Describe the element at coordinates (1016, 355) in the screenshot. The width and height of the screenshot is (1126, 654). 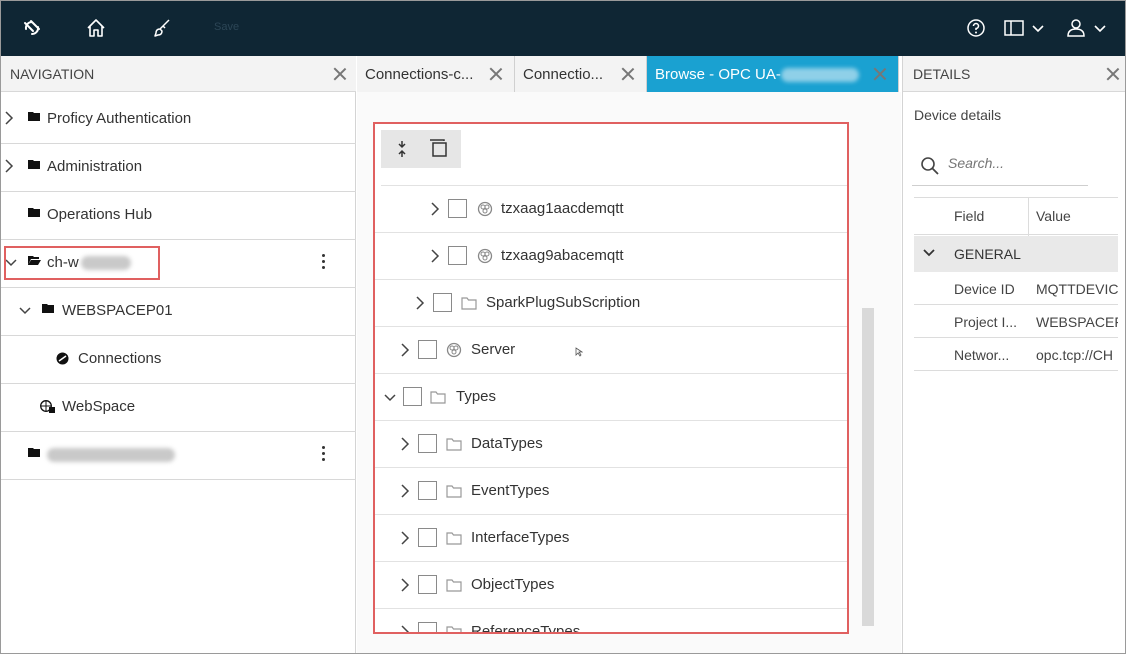
I see `details-row: Networ... opc.tcp://CH` at that location.